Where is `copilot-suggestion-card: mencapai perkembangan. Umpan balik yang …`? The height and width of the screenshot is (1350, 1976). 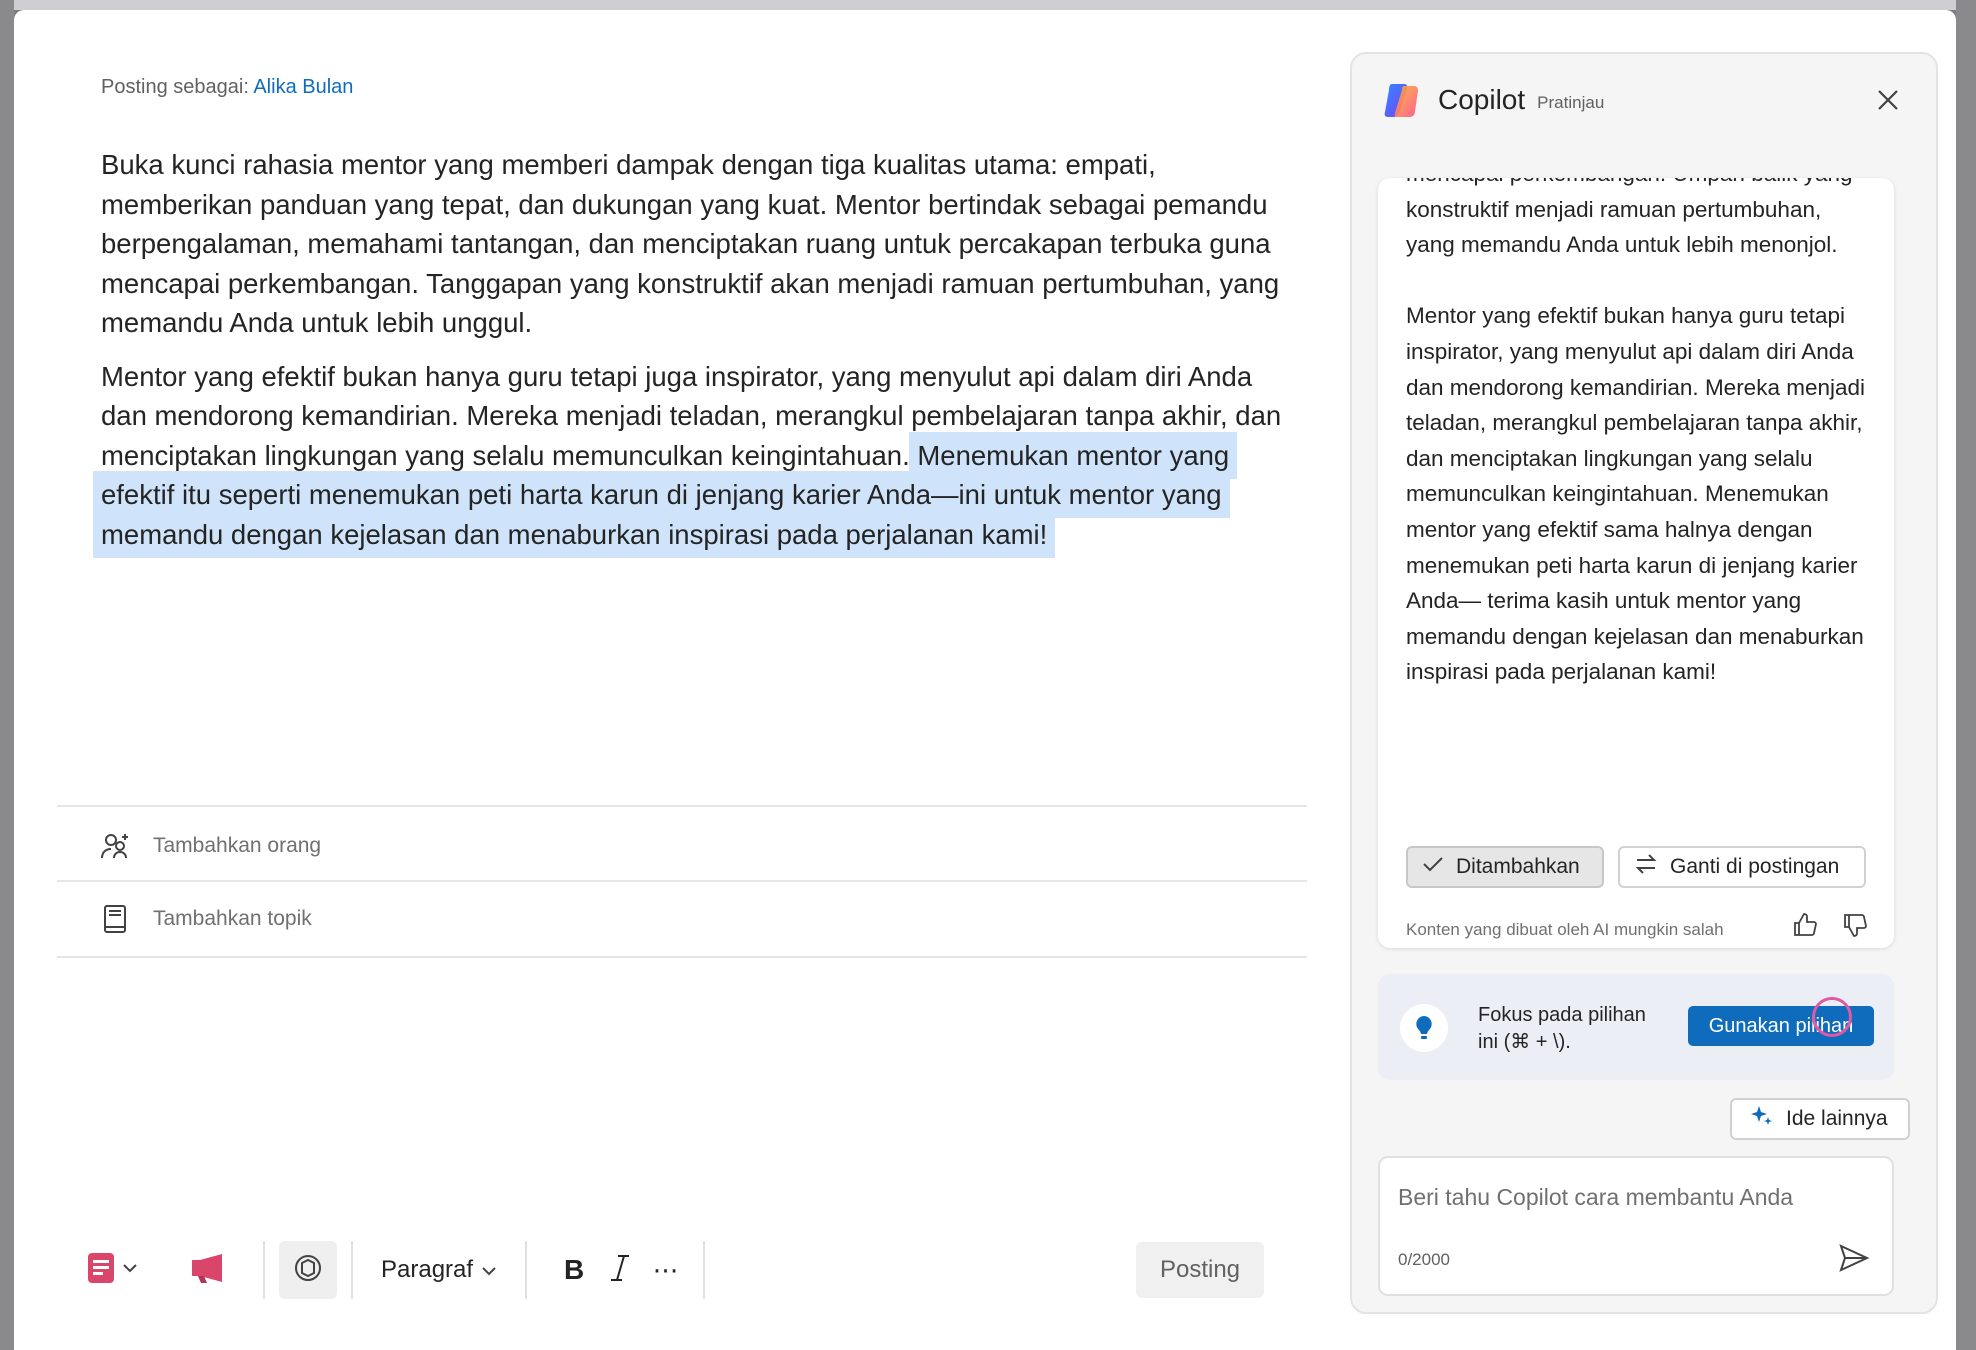
copilot-suggestion-card: mencapai perkembangan. Umpan balik yang … is located at coordinates (1636, 563).